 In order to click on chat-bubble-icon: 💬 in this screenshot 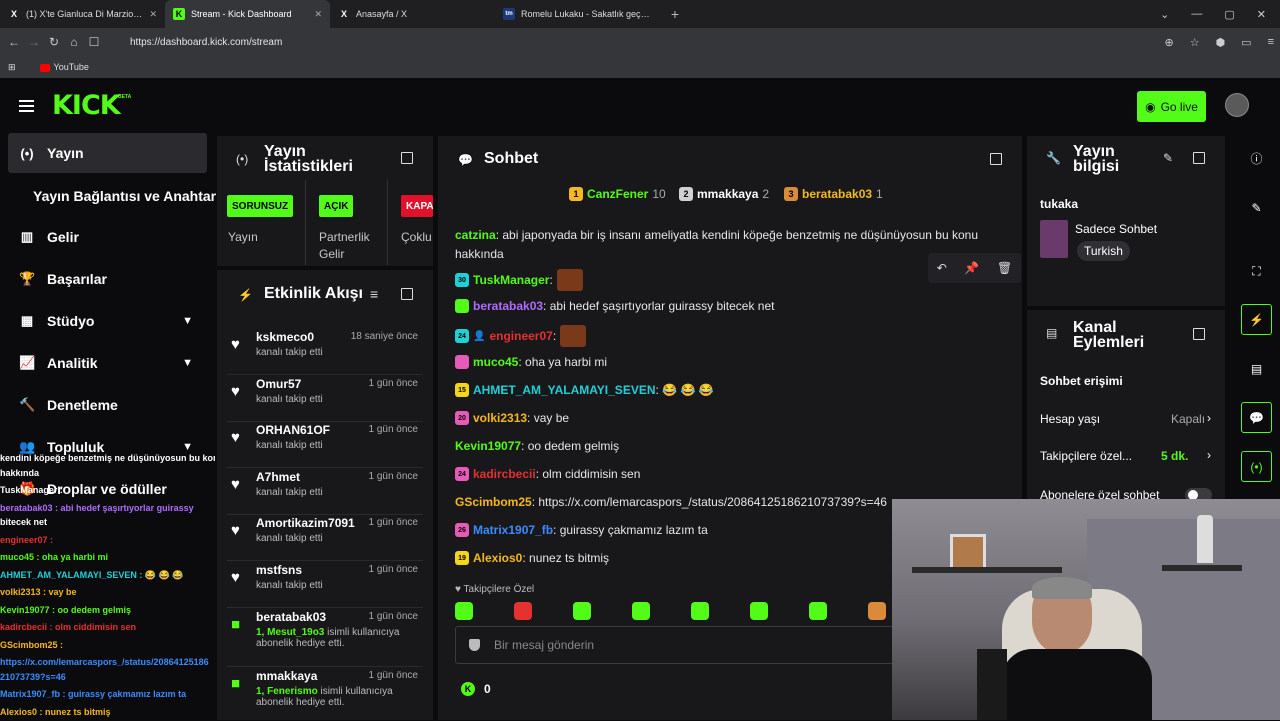, I will do `click(1256, 417)`.